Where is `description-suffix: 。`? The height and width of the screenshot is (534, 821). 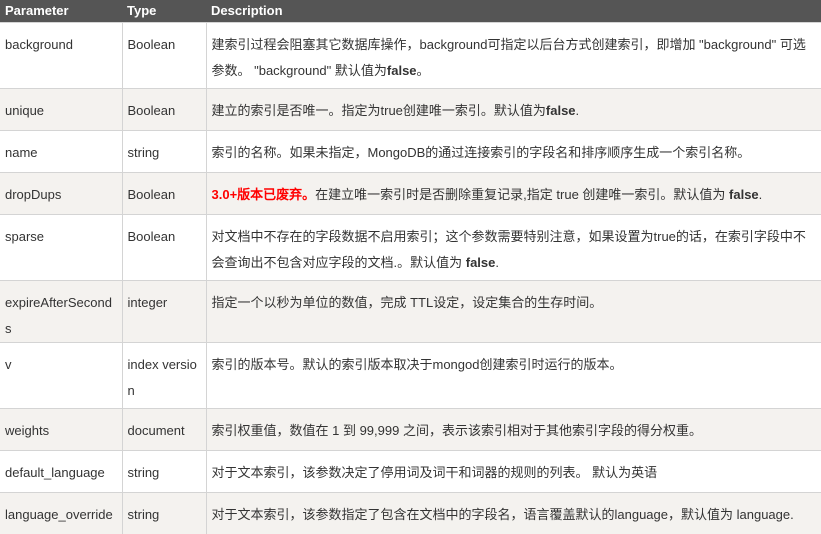 description-suffix: 。 is located at coordinates (423, 70).